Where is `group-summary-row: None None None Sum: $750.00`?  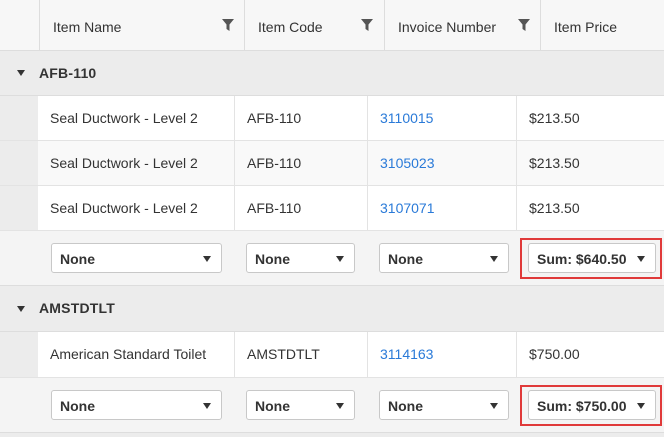
group-summary-row: None None None Sum: $750.00 is located at coordinates (332, 405).